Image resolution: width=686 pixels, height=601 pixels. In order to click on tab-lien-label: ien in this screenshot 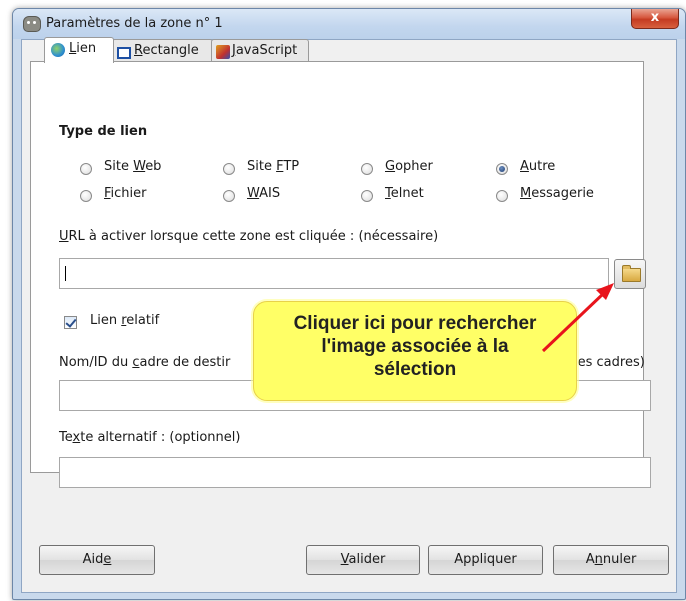, I will do `click(86, 48)`.